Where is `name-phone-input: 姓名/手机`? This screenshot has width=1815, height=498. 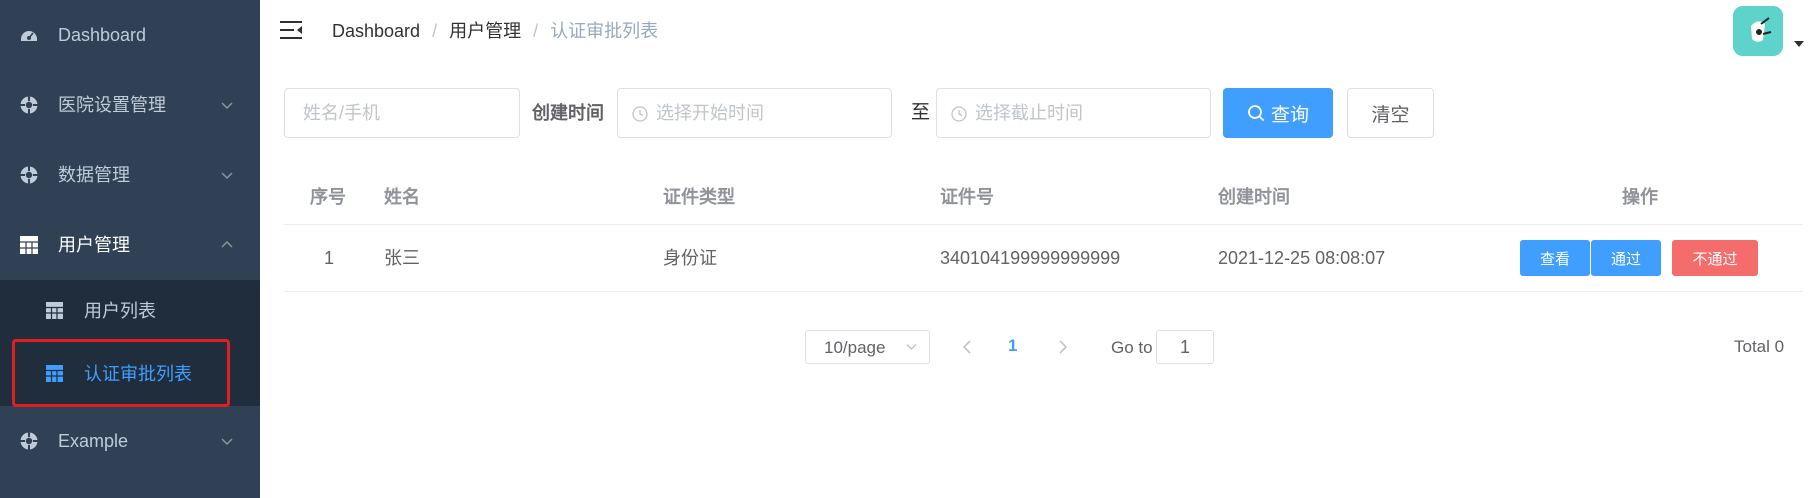
name-phone-input: 姓名/手机 is located at coordinates (402, 113).